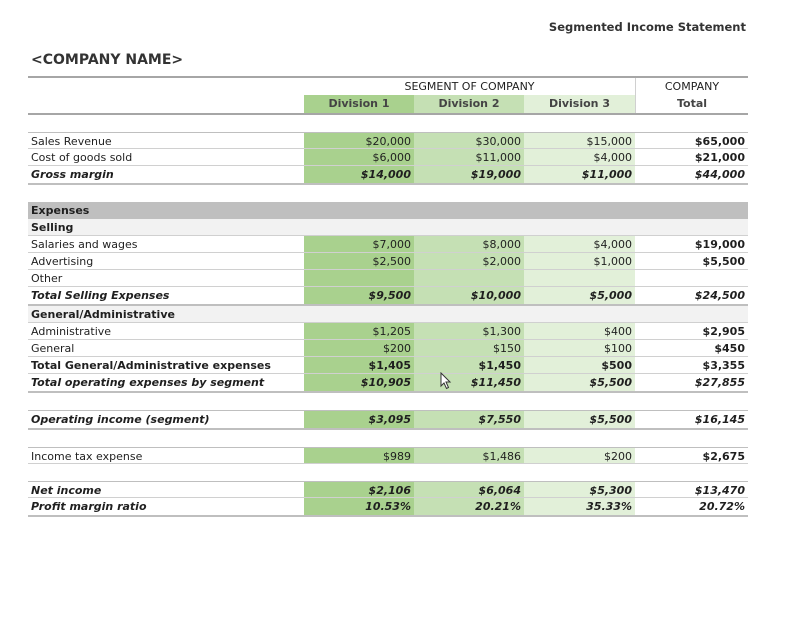 Image resolution: width=790 pixels, height=624 pixels. Describe the element at coordinates (691, 506) in the screenshot. I see `cell-total: 20.72%` at that location.